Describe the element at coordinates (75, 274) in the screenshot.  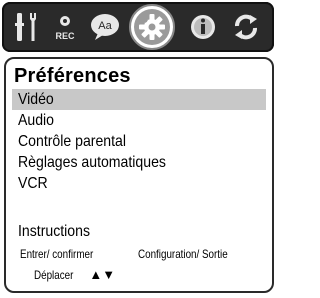
I see `instruction-move: Déplacer ▲▼` at that location.